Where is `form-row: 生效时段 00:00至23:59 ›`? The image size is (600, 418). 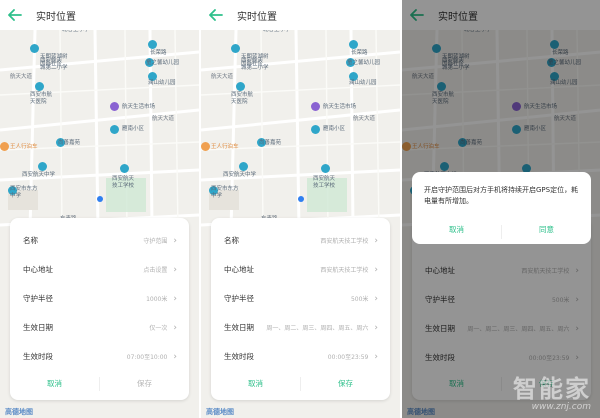 form-row: 生效时段 00:00至23:59 › is located at coordinates (301, 356).